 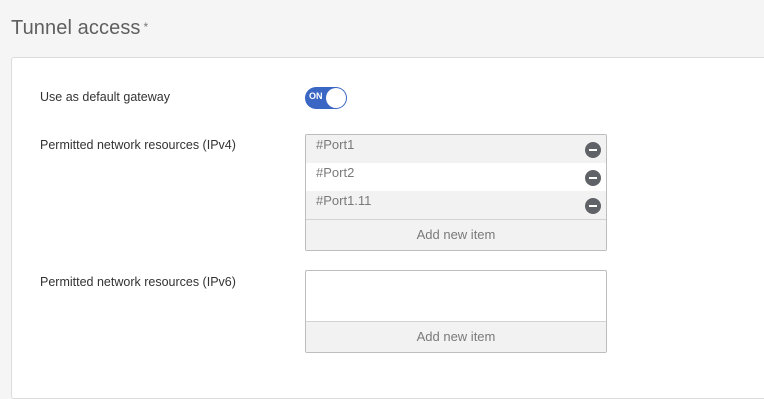 I want to click on list-item-text: #Port2, so click(x=335, y=172).